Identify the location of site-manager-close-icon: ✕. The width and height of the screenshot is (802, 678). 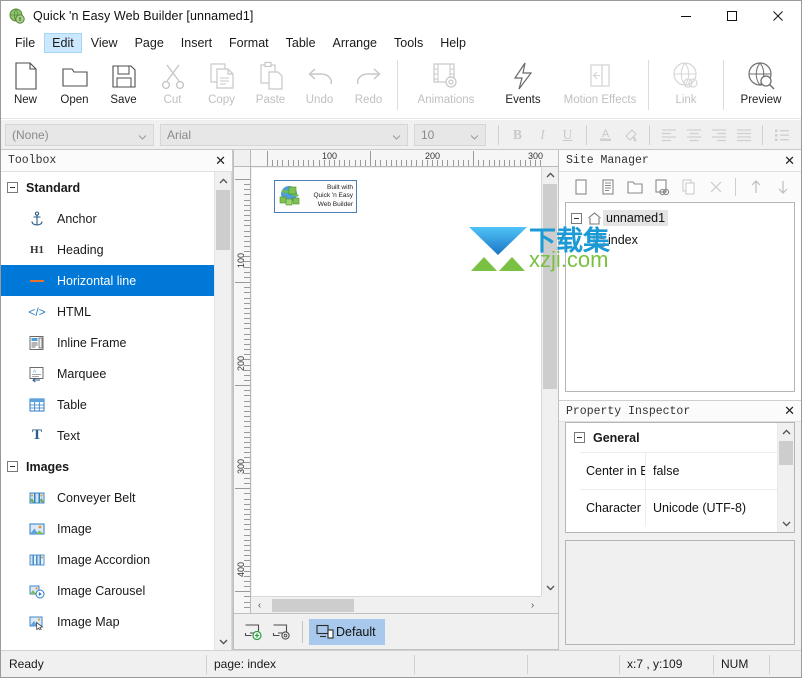
(789, 161).